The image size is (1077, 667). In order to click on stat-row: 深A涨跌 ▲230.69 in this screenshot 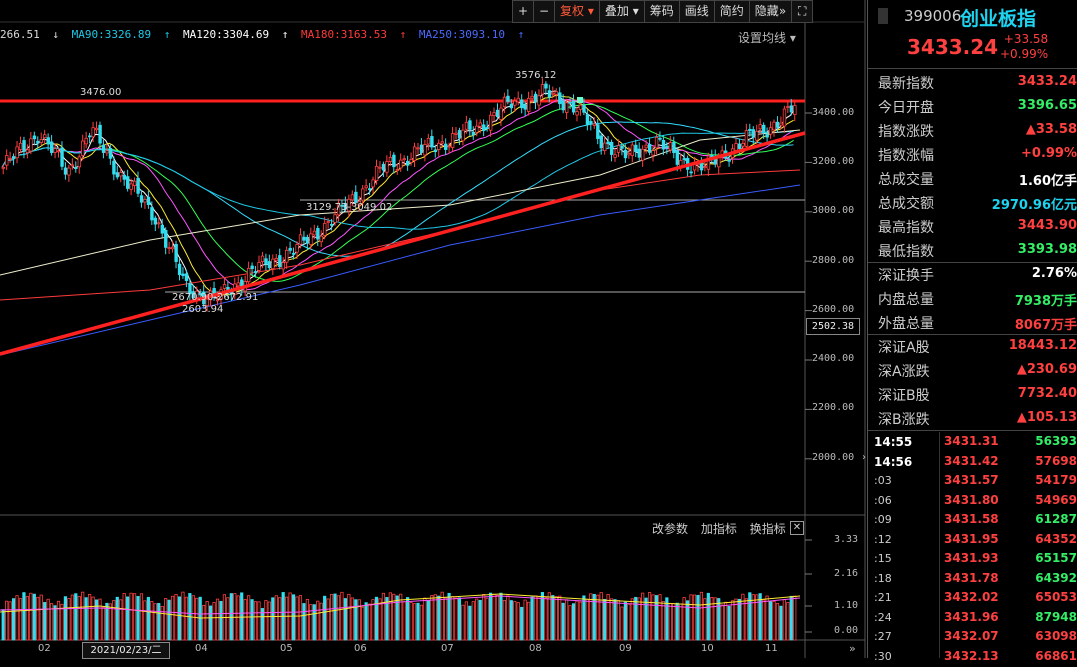, I will do `click(972, 370)`.